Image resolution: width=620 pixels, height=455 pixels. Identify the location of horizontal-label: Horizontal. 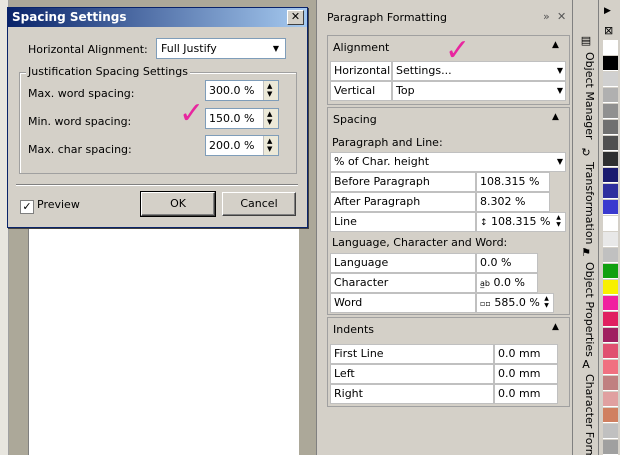
(361, 71).